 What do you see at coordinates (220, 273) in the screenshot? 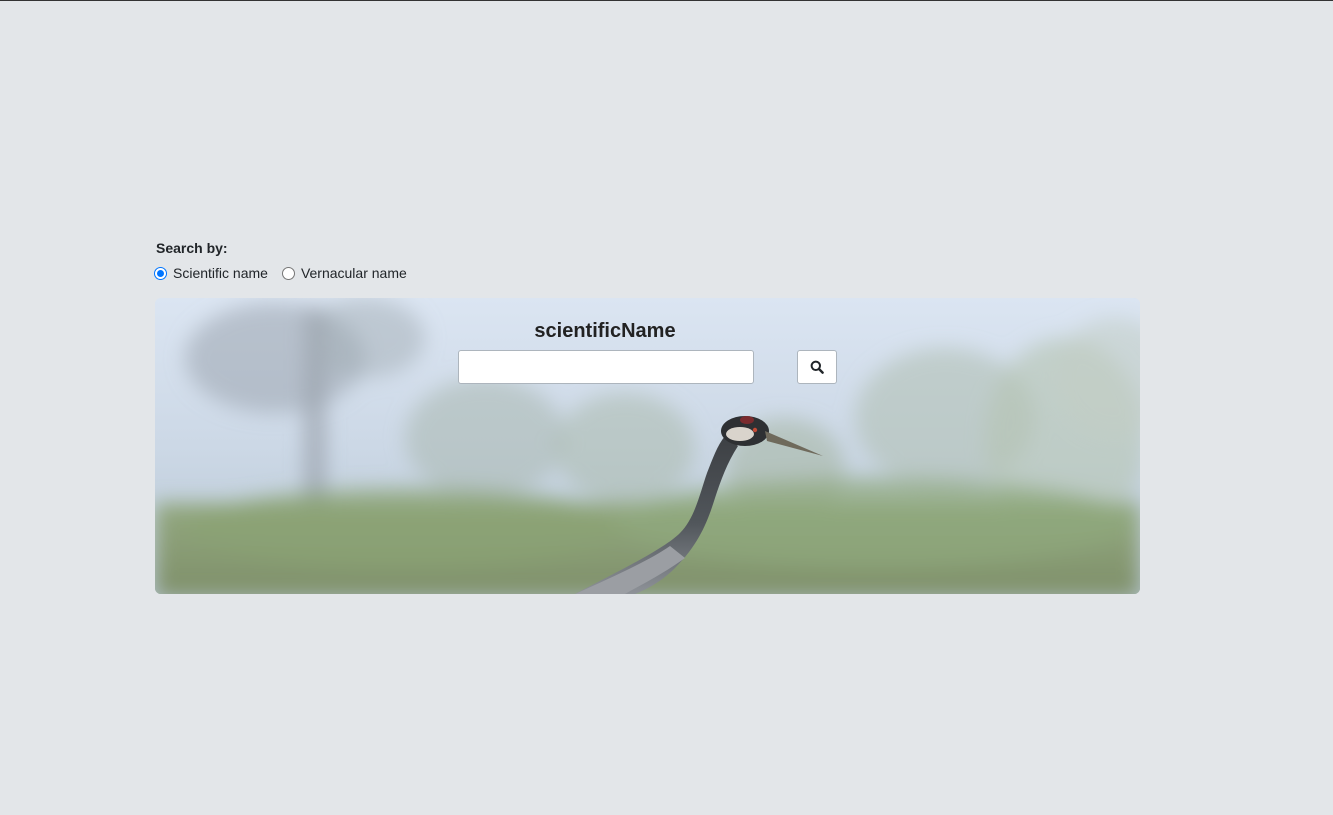
I see `radio-scientific-label: Scientific name` at bounding box center [220, 273].